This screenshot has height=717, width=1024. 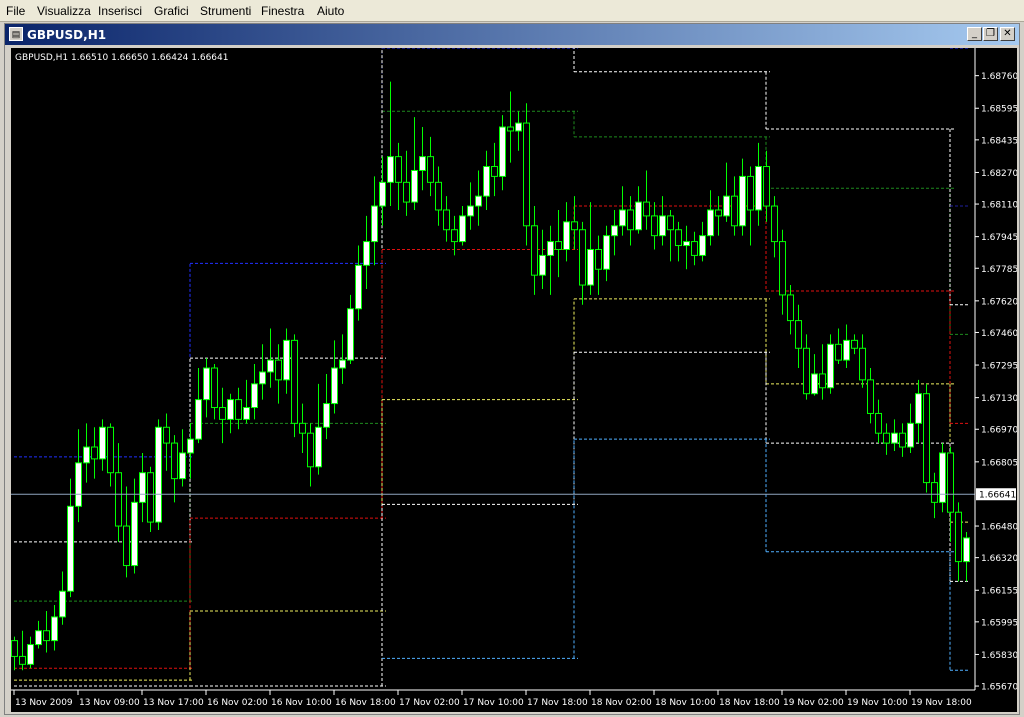 What do you see at coordinates (990, 34) in the screenshot?
I see `restore-button: ❐` at bounding box center [990, 34].